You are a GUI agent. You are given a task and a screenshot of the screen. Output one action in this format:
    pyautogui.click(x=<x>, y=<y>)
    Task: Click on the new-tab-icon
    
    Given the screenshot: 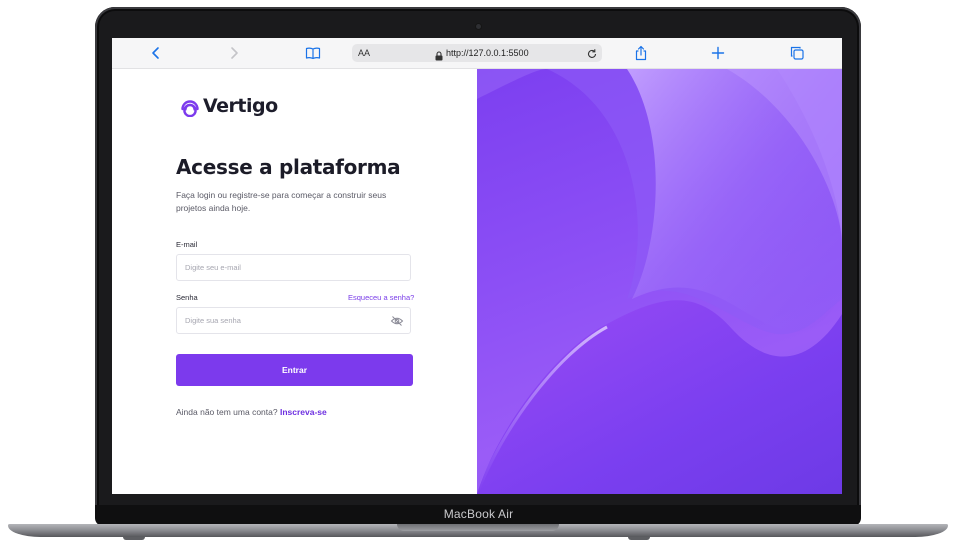 What is the action you would take?
    pyautogui.click(x=718, y=53)
    